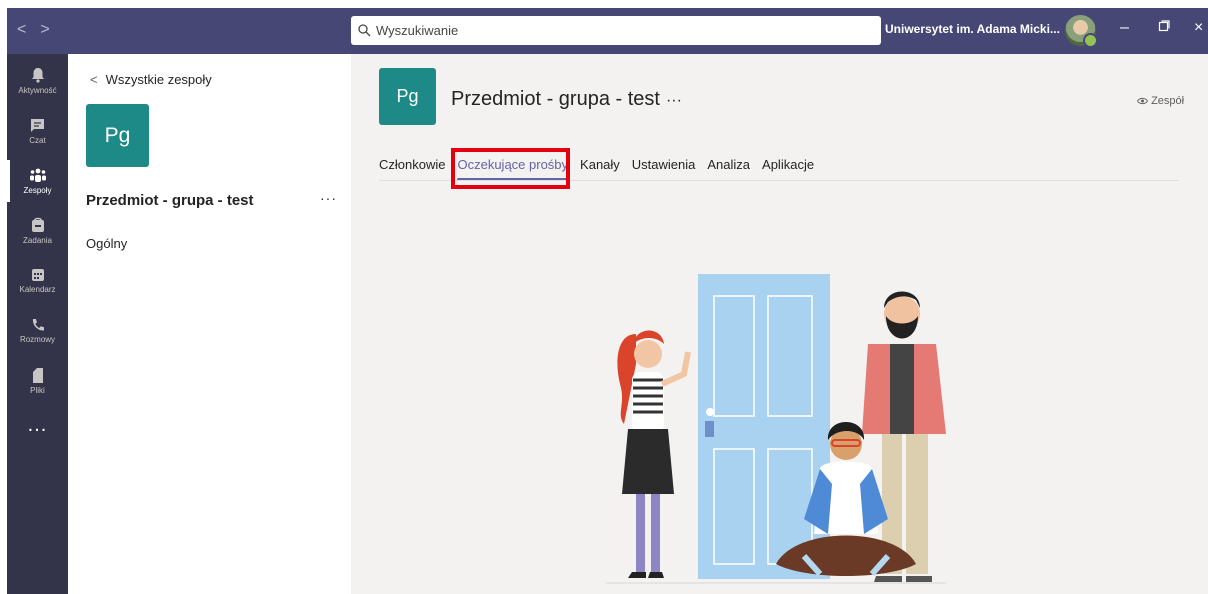 This screenshot has height=594, width=1208. What do you see at coordinates (1090, 40) in the screenshot?
I see `presence-available-icon` at bounding box center [1090, 40].